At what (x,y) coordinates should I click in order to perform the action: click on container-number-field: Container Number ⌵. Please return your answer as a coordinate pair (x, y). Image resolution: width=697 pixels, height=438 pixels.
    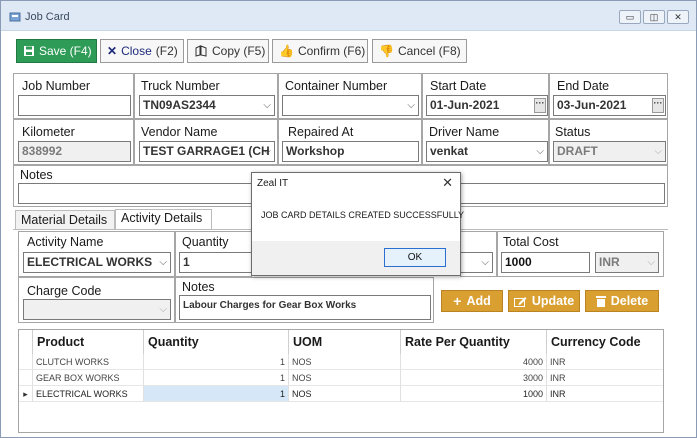
    Looking at the image, I should click on (350, 96).